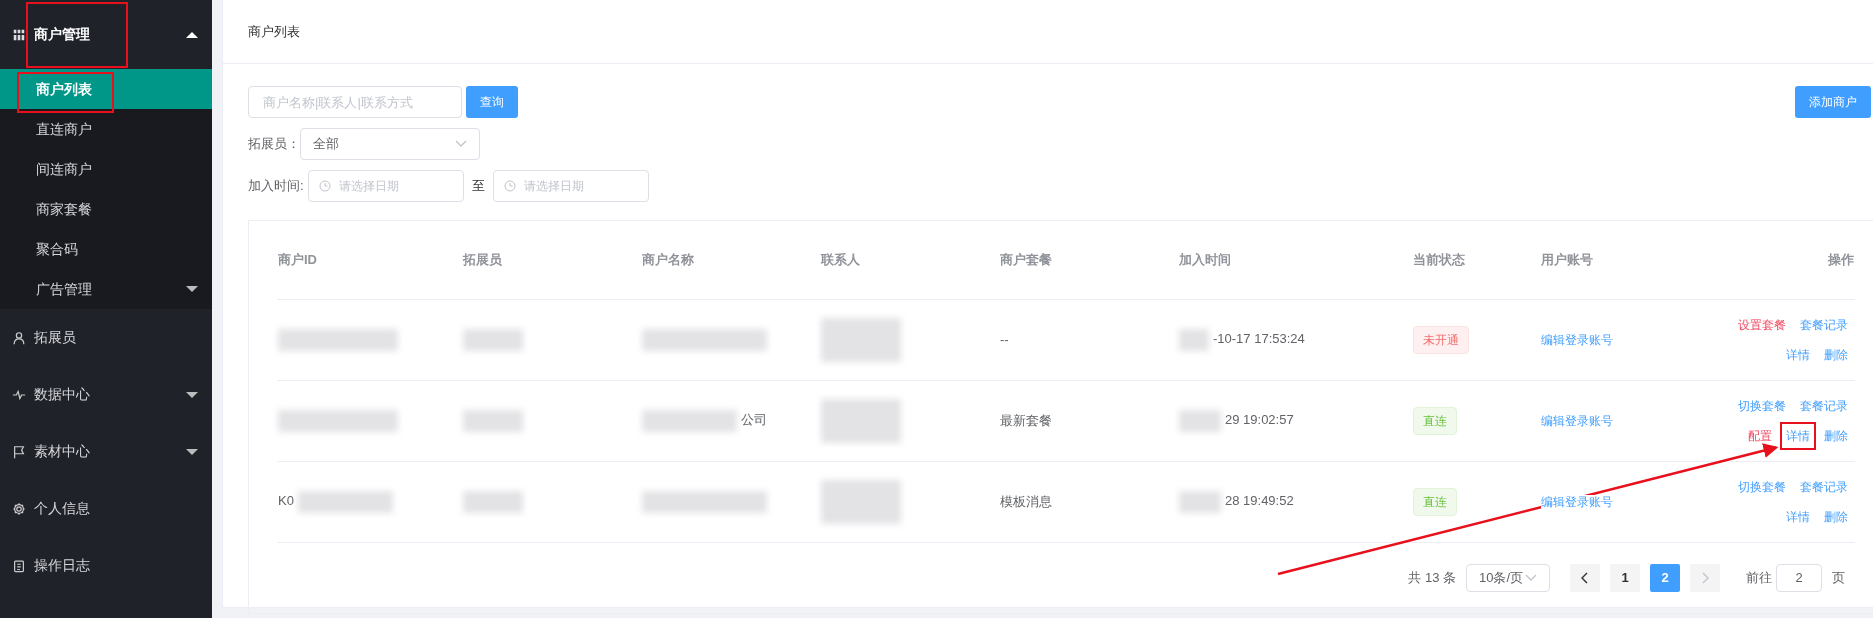 This screenshot has height=618, width=1873. What do you see at coordinates (106, 394) in the screenshot?
I see `sidebar-item: 数据中心` at bounding box center [106, 394].